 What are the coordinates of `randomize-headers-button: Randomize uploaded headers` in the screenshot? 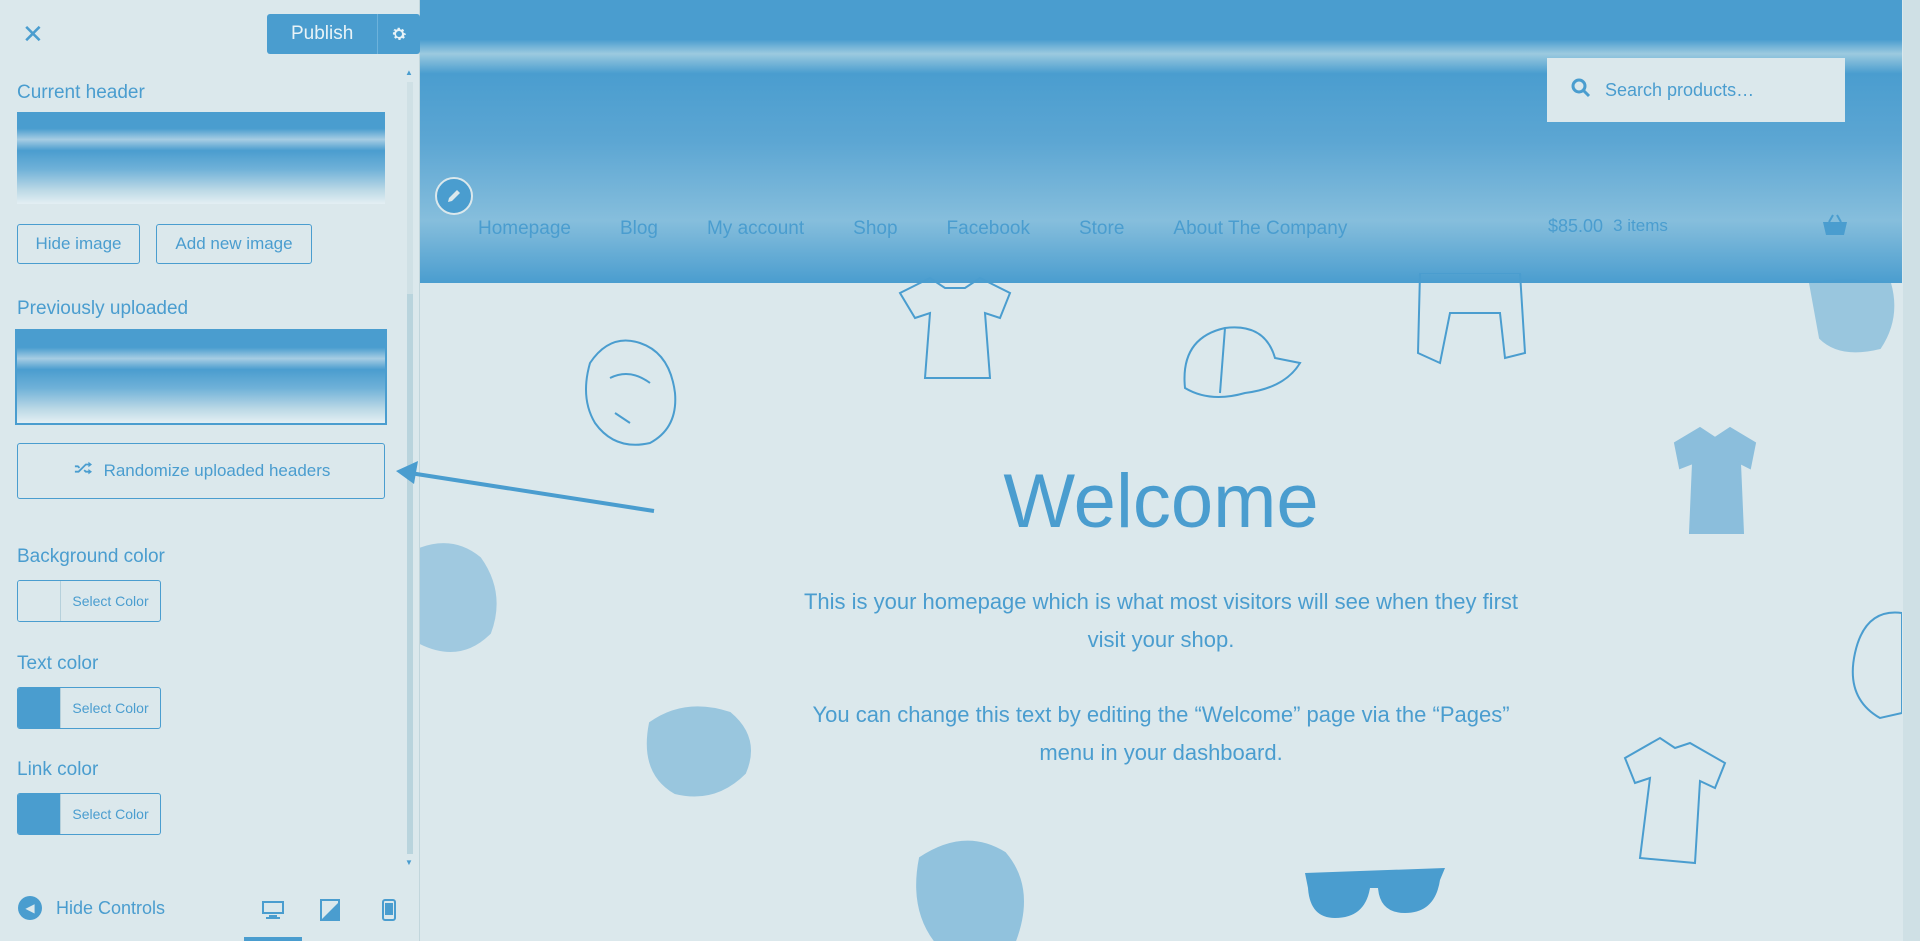 It's located at (201, 471).